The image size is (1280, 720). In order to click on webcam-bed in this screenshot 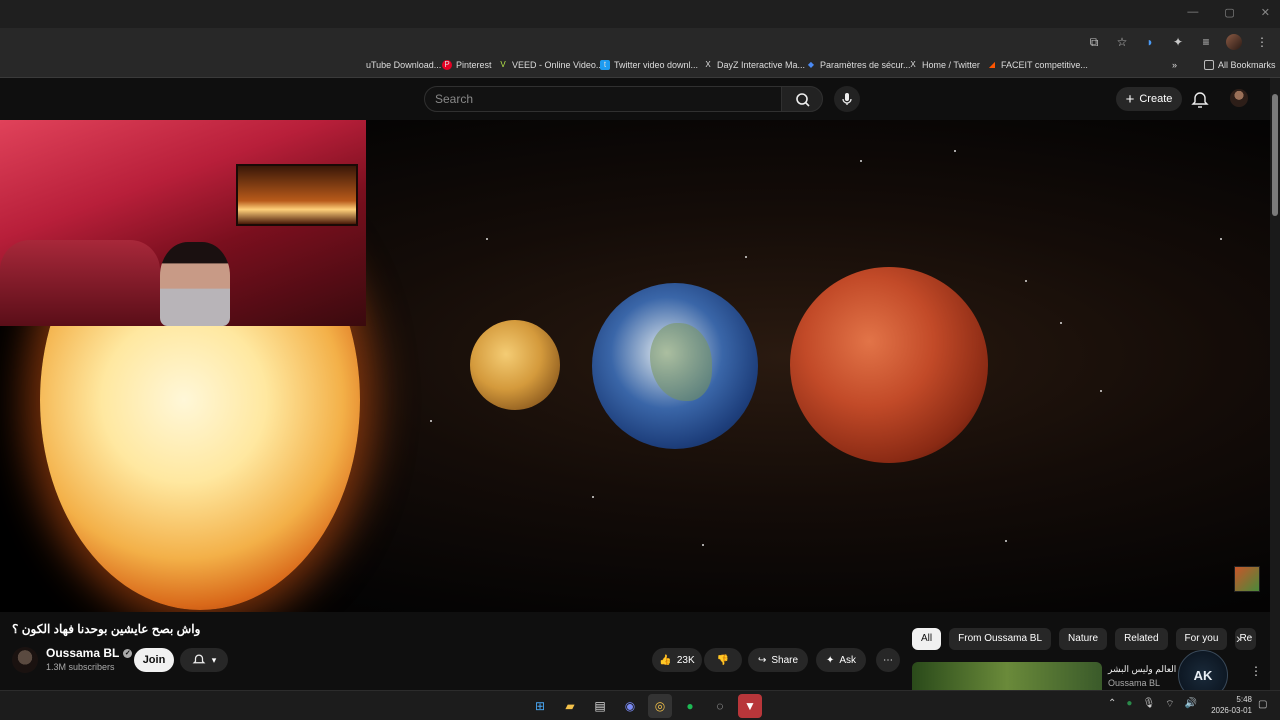, I will do `click(80, 283)`.